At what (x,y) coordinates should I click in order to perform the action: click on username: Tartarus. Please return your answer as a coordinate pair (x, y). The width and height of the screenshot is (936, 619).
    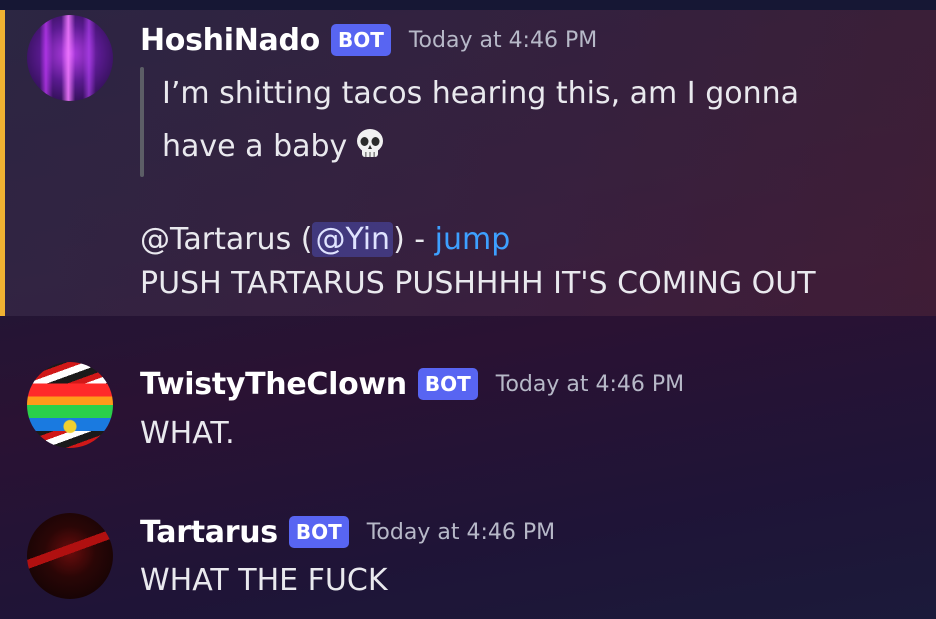
    Looking at the image, I should click on (209, 532).